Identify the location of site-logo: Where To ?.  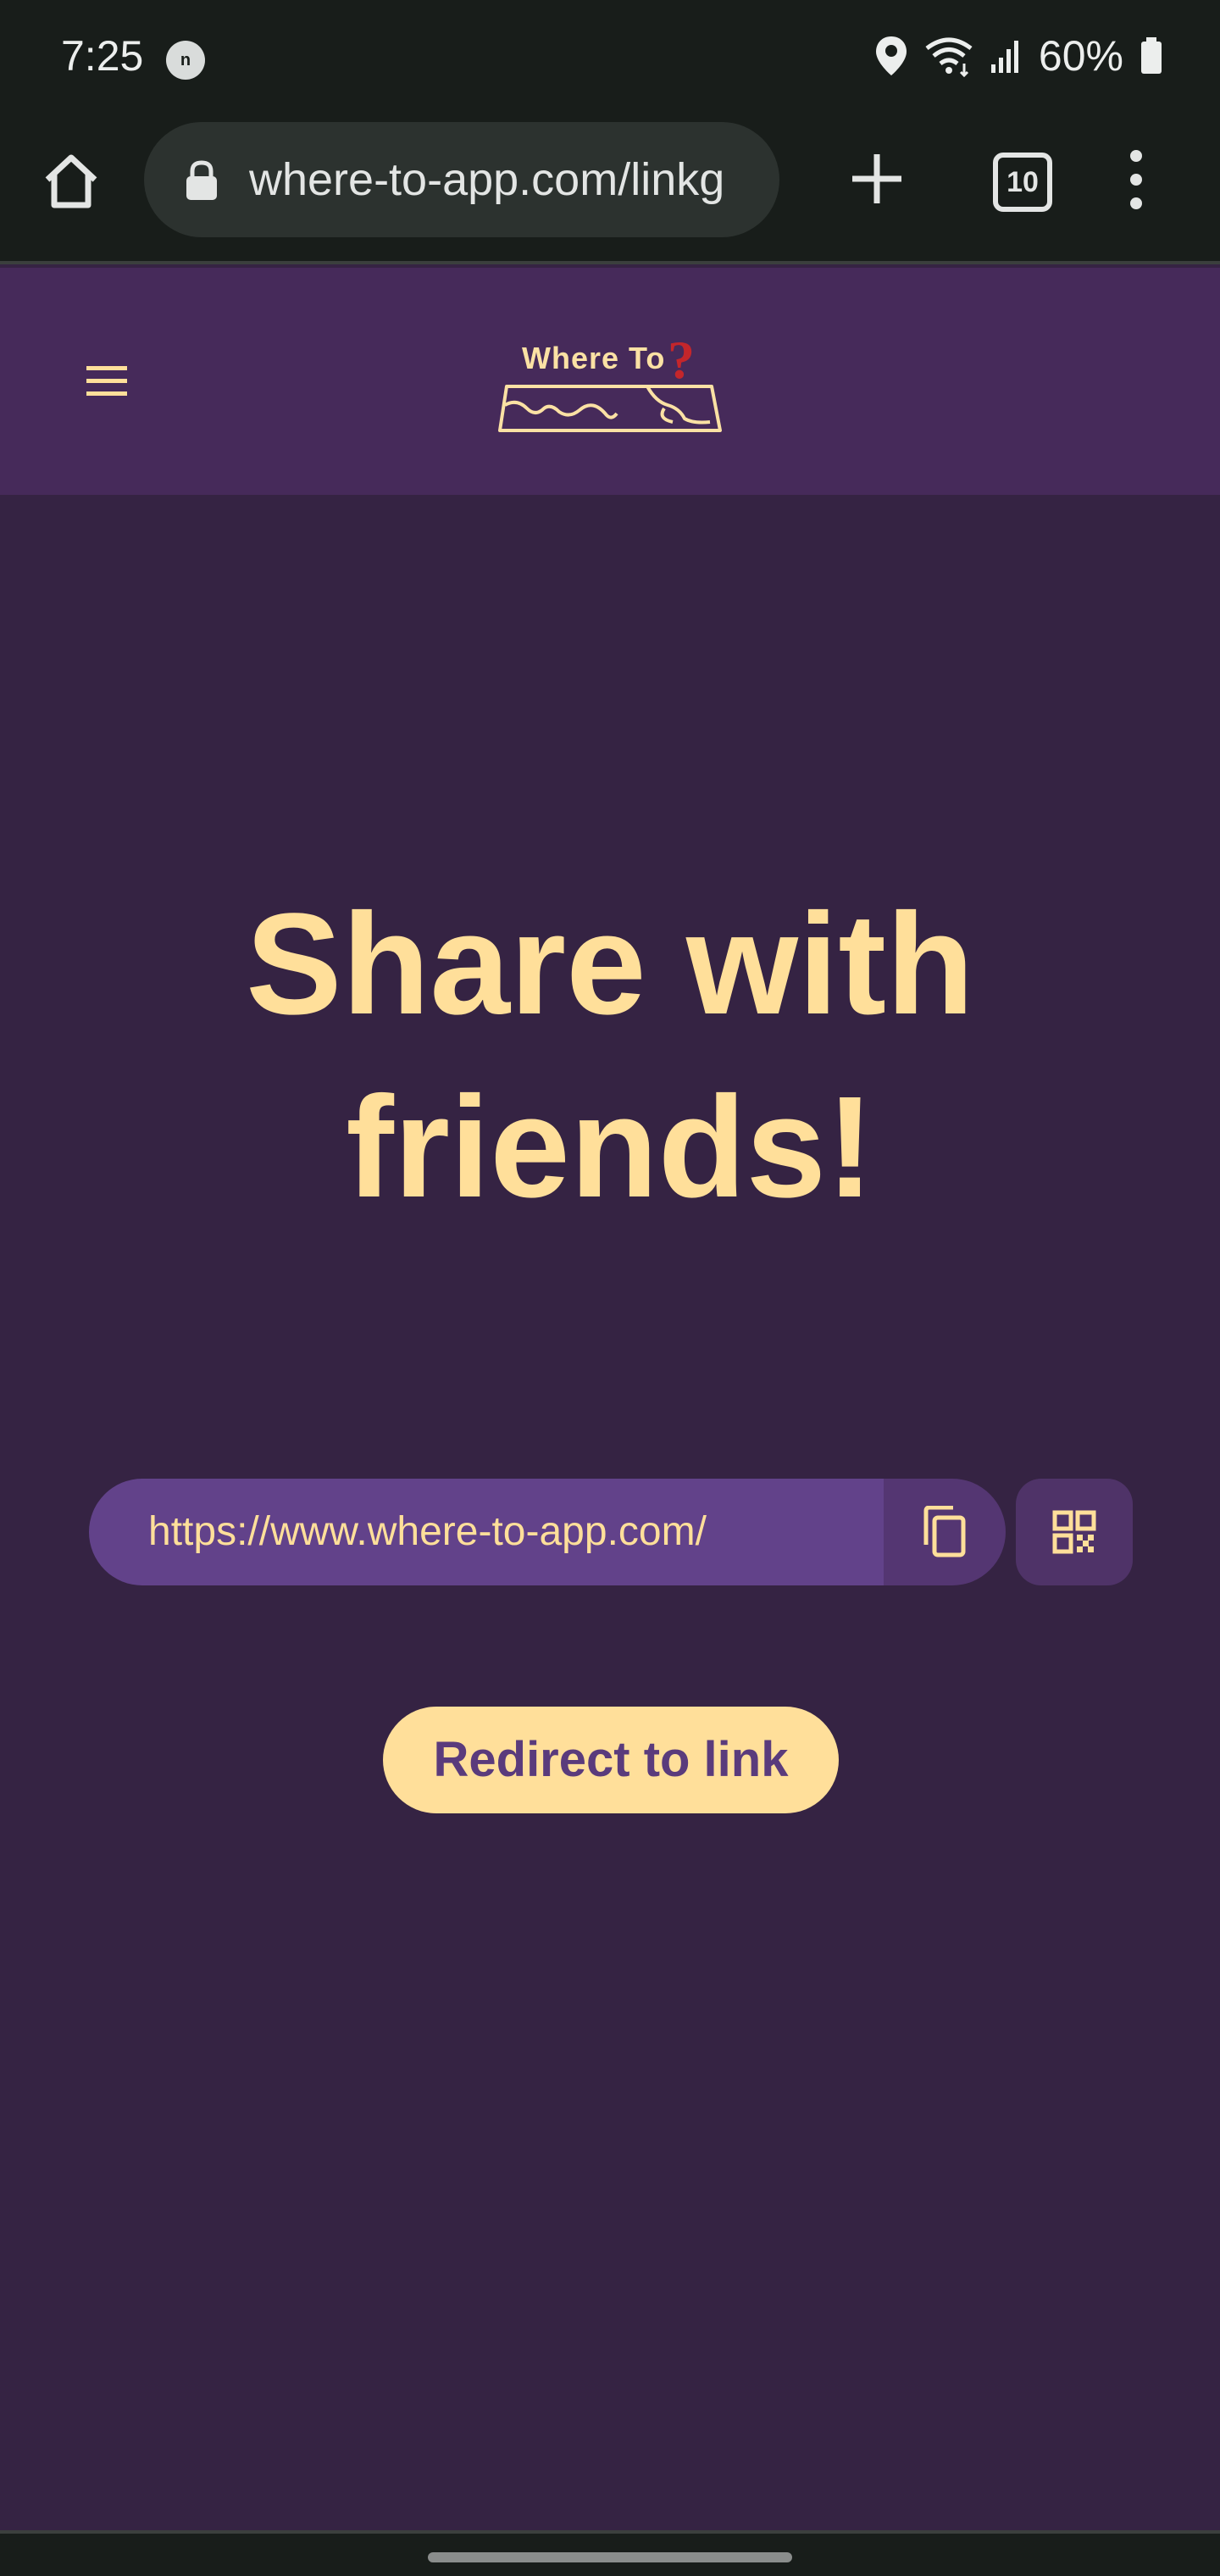
(610, 382).